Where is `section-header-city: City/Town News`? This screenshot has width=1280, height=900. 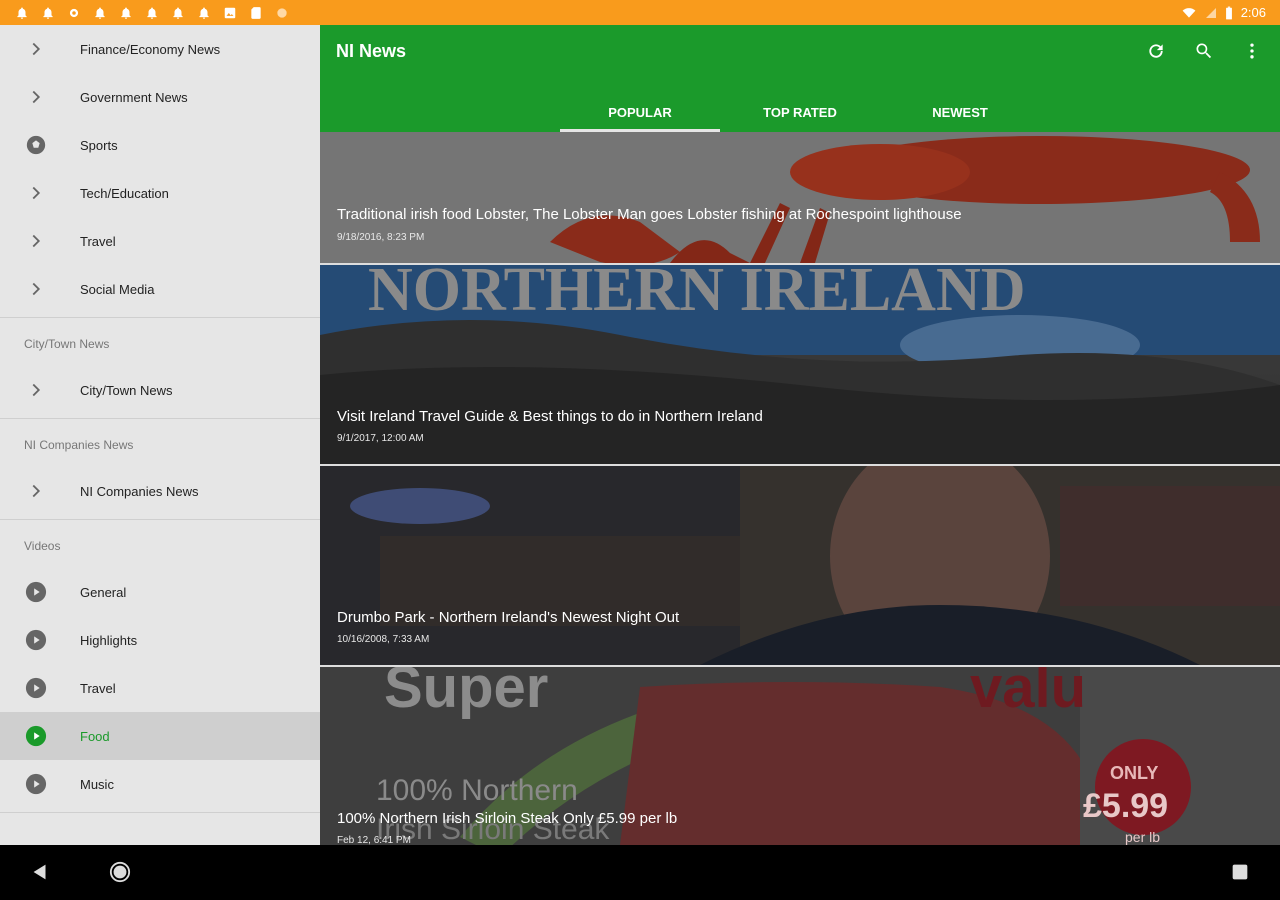
section-header-city: City/Town News is located at coordinates (67, 344).